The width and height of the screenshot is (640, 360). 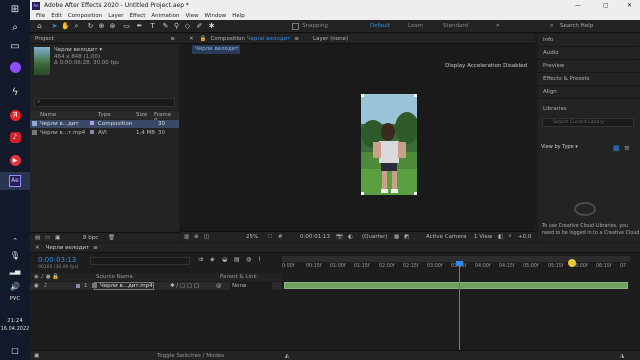 I want to click on project-row: Черли в...дит Composition 30, so click(x=104, y=124).